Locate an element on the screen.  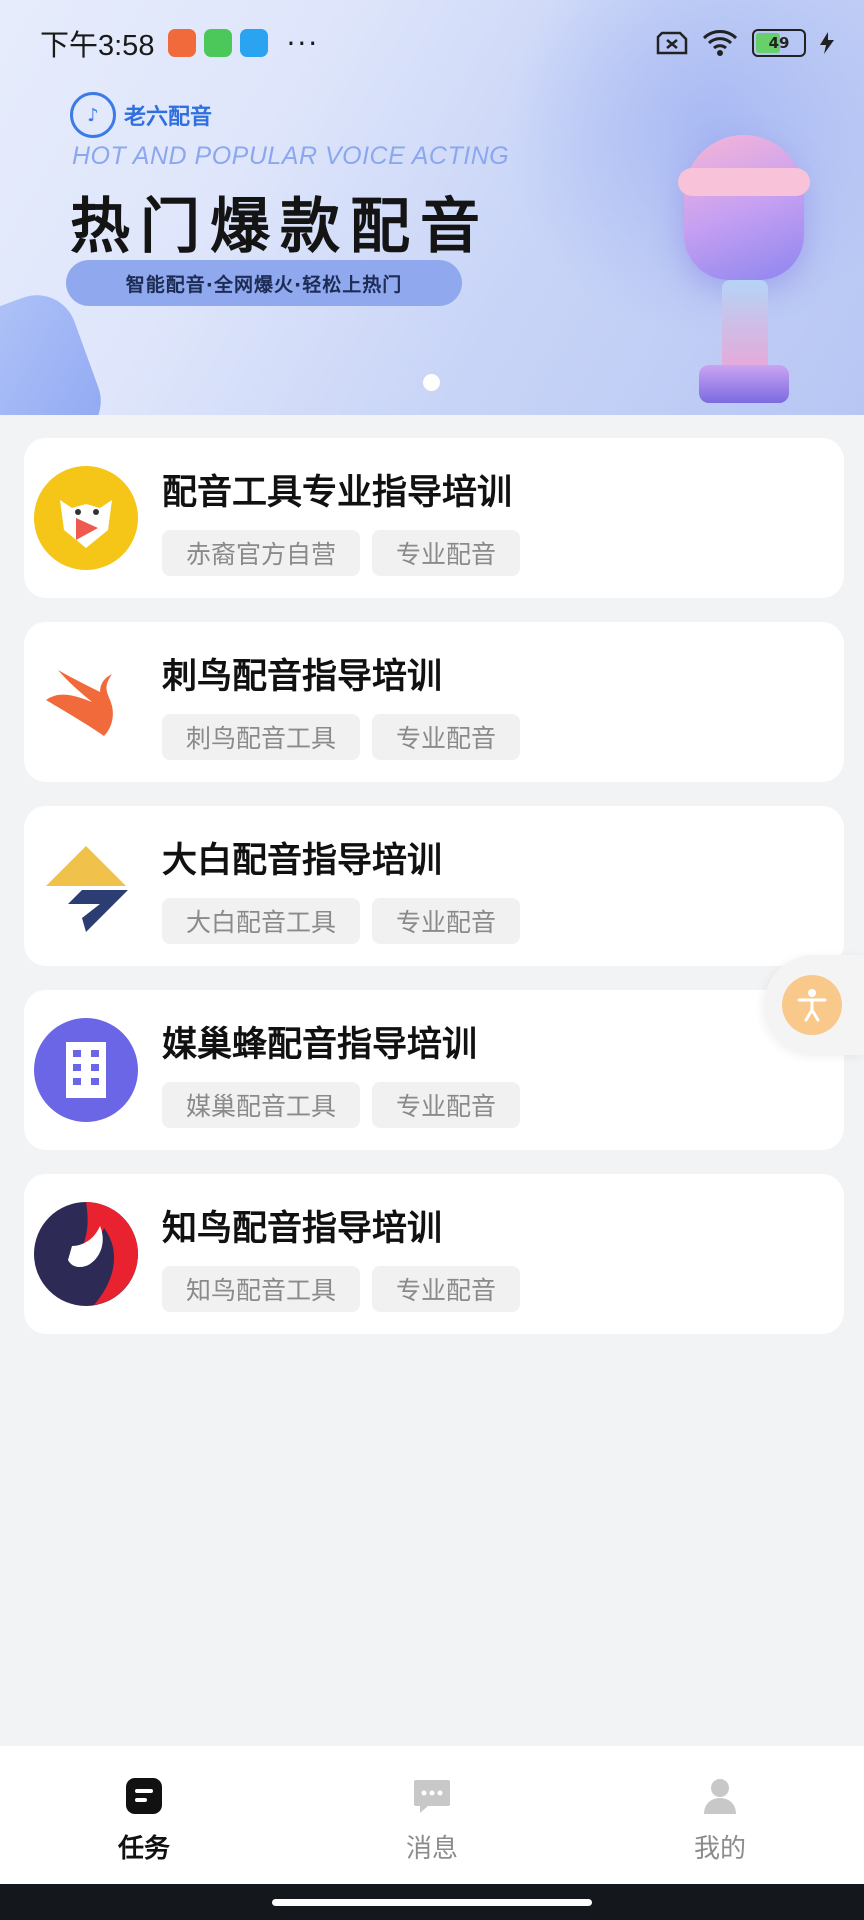
no-sim-icon is located at coordinates (672, 43).